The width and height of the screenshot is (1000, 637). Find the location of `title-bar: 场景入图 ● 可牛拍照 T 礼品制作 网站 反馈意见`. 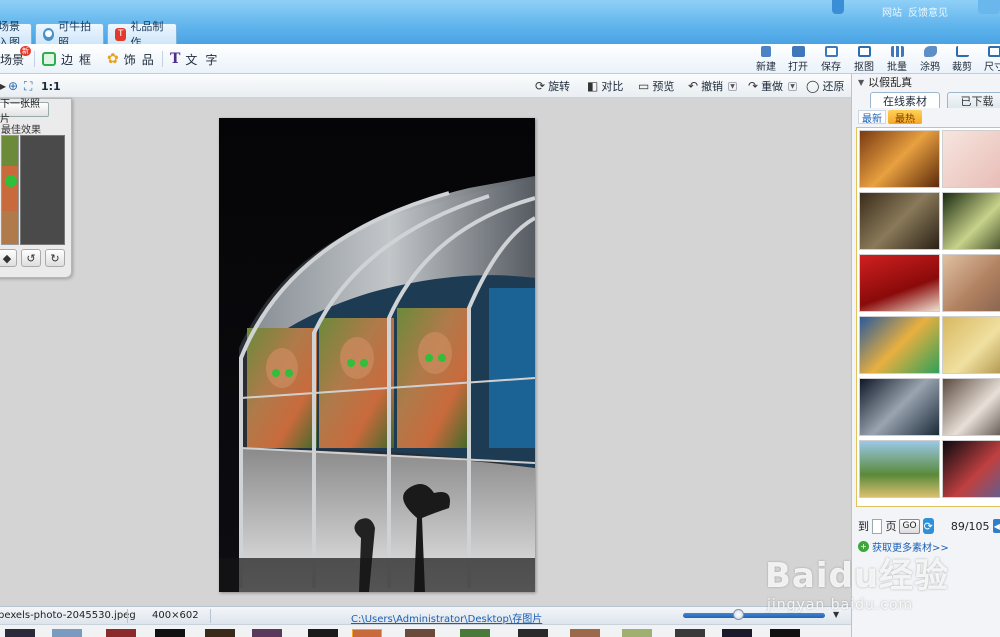

title-bar: 场景入图 ● 可牛拍照 T 礼品制作 网站 反馈意见 is located at coordinates (500, 24).